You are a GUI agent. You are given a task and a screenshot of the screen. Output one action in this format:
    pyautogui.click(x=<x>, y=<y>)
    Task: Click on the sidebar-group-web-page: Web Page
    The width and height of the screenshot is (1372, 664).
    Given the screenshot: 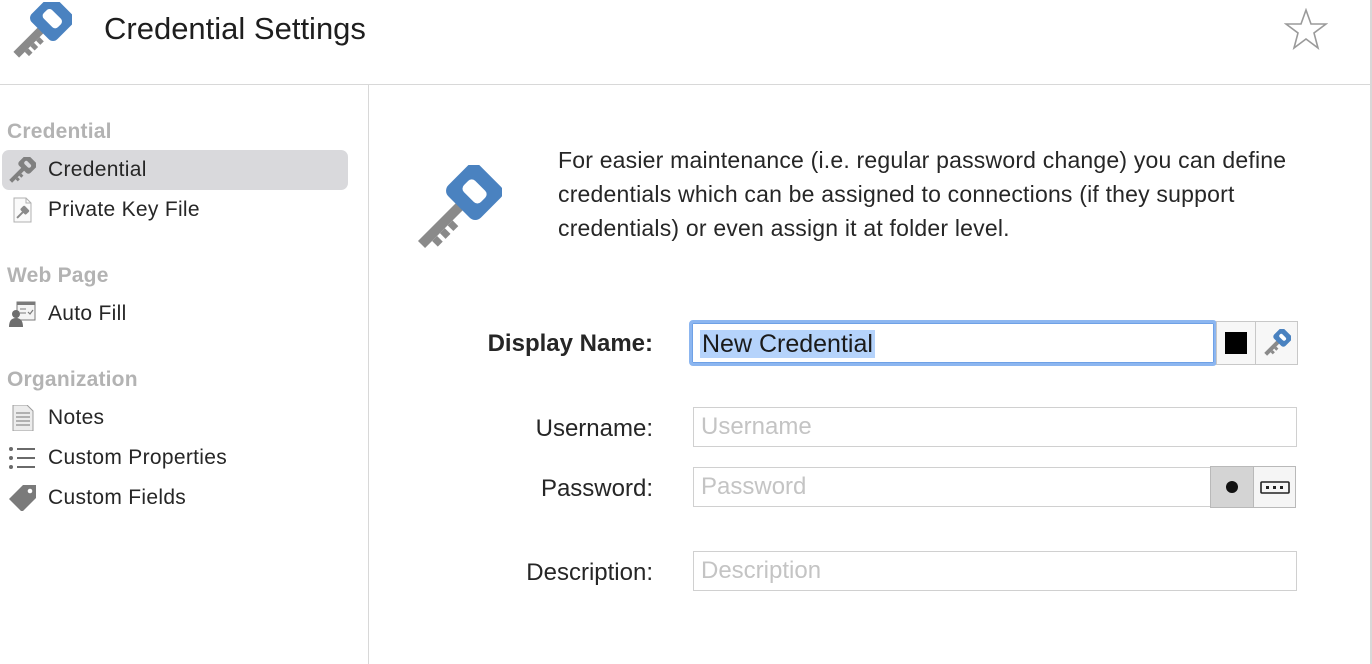 What is the action you would take?
    pyautogui.click(x=58, y=275)
    